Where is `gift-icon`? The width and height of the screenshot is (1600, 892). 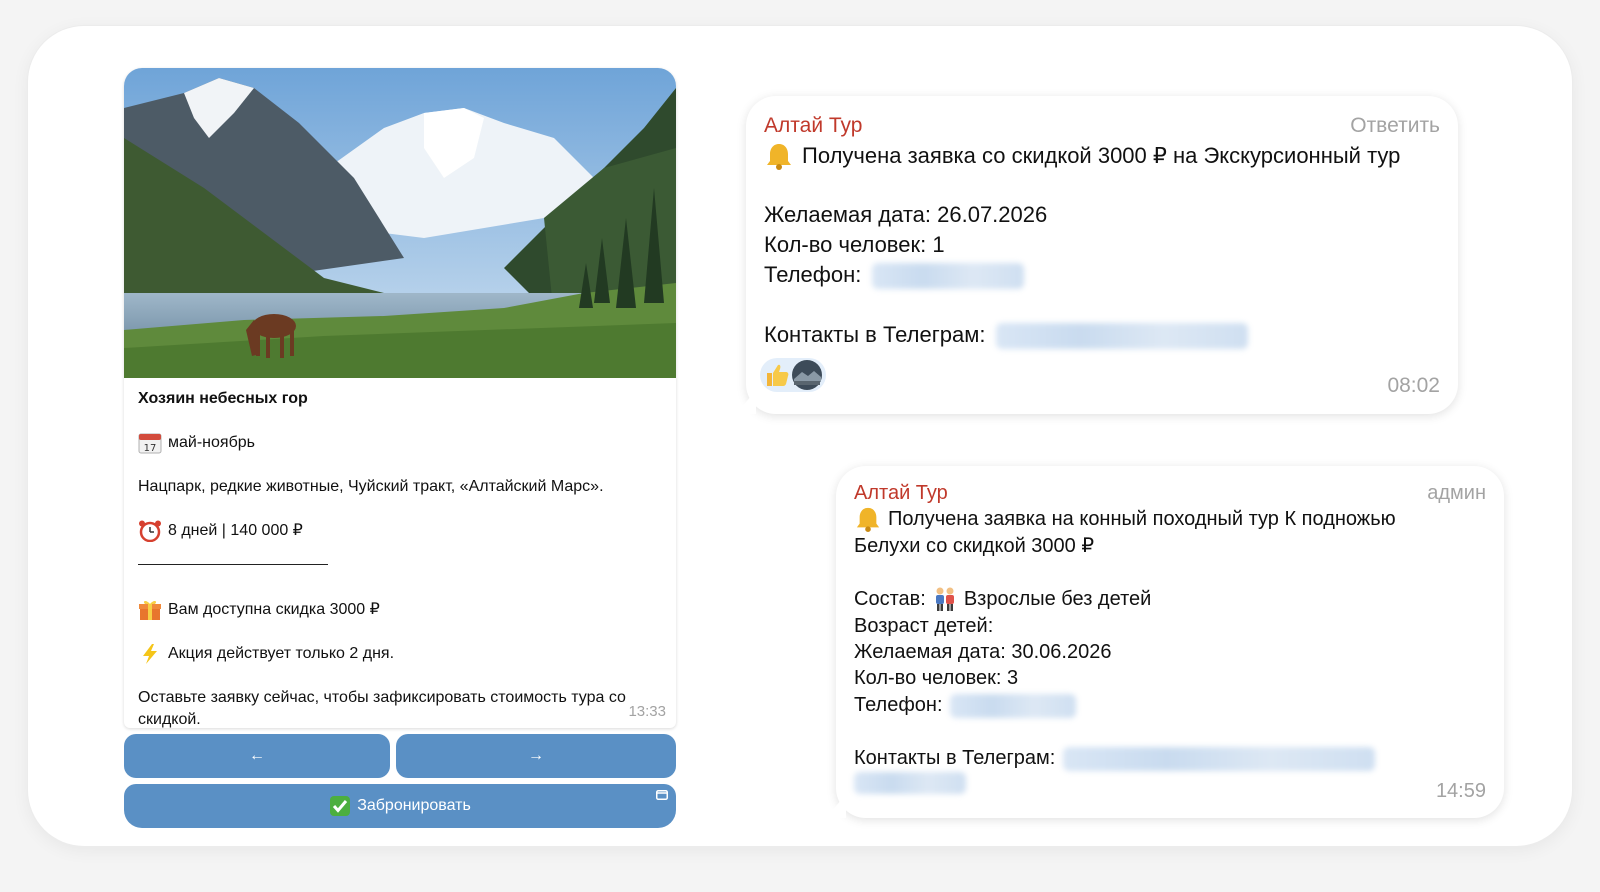 gift-icon is located at coordinates (150, 610).